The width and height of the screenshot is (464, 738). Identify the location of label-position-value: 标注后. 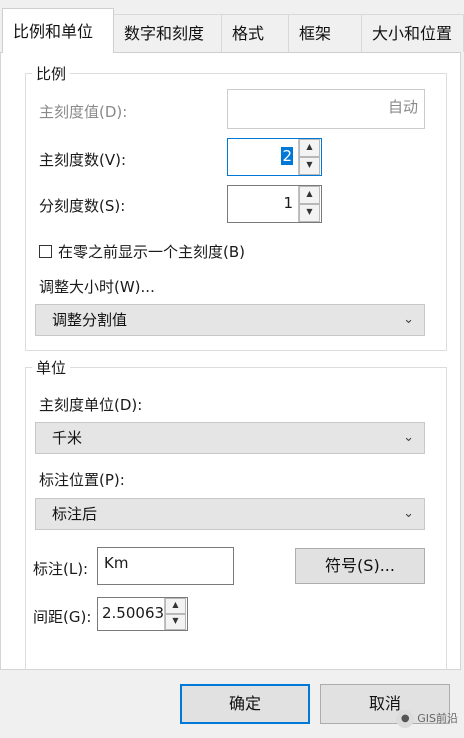
(75, 514).